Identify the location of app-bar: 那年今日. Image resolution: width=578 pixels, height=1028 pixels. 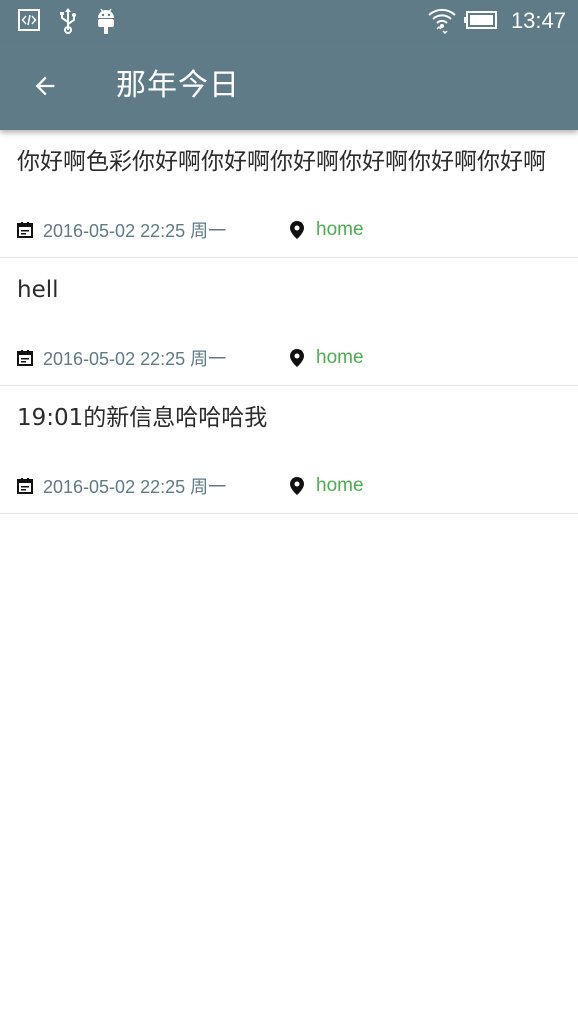
(289, 86).